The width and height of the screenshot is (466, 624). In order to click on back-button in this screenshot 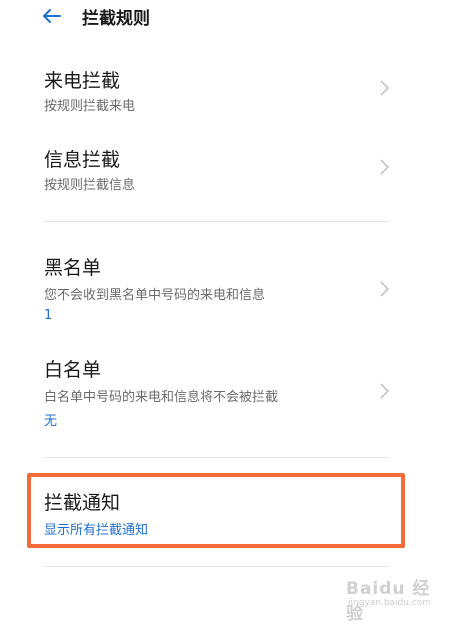, I will do `click(51, 16)`.